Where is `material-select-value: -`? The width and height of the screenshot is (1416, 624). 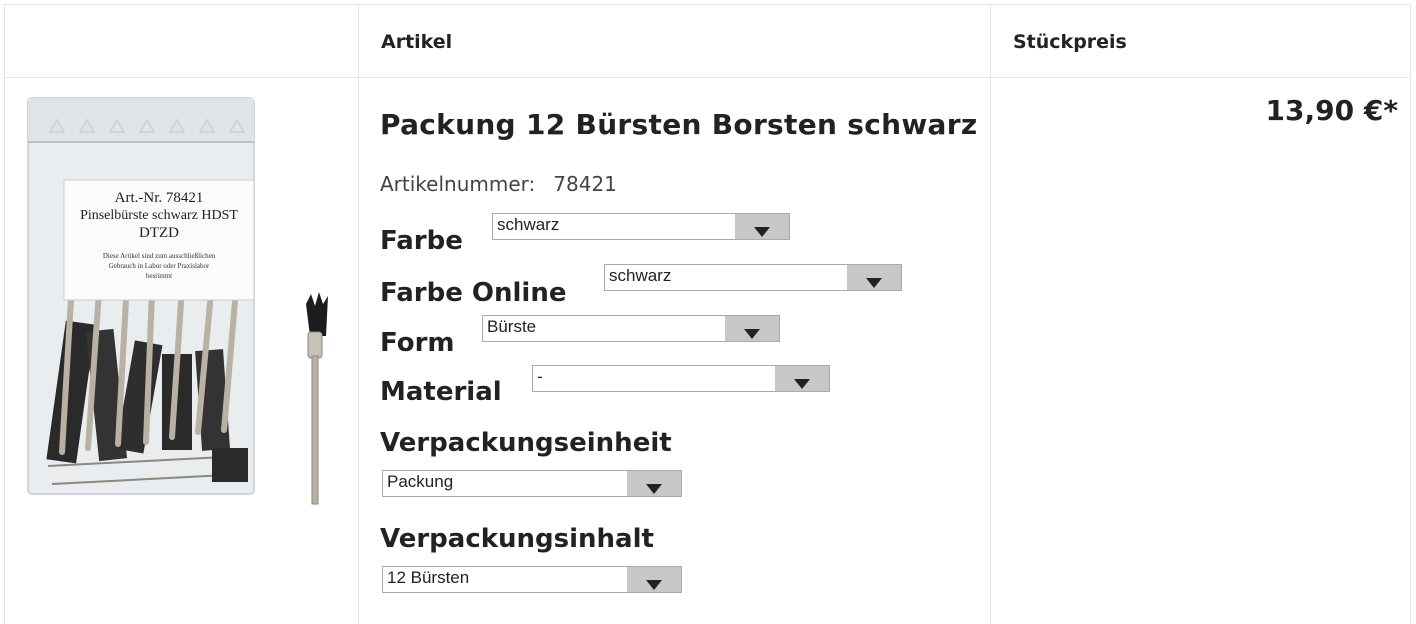 material-select-value: - is located at coordinates (540, 376).